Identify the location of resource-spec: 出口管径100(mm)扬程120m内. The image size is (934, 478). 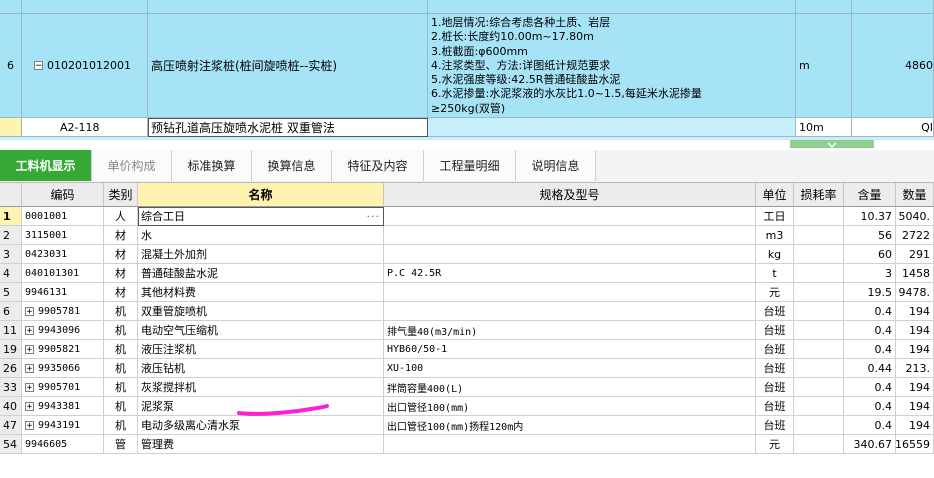
(570, 425).